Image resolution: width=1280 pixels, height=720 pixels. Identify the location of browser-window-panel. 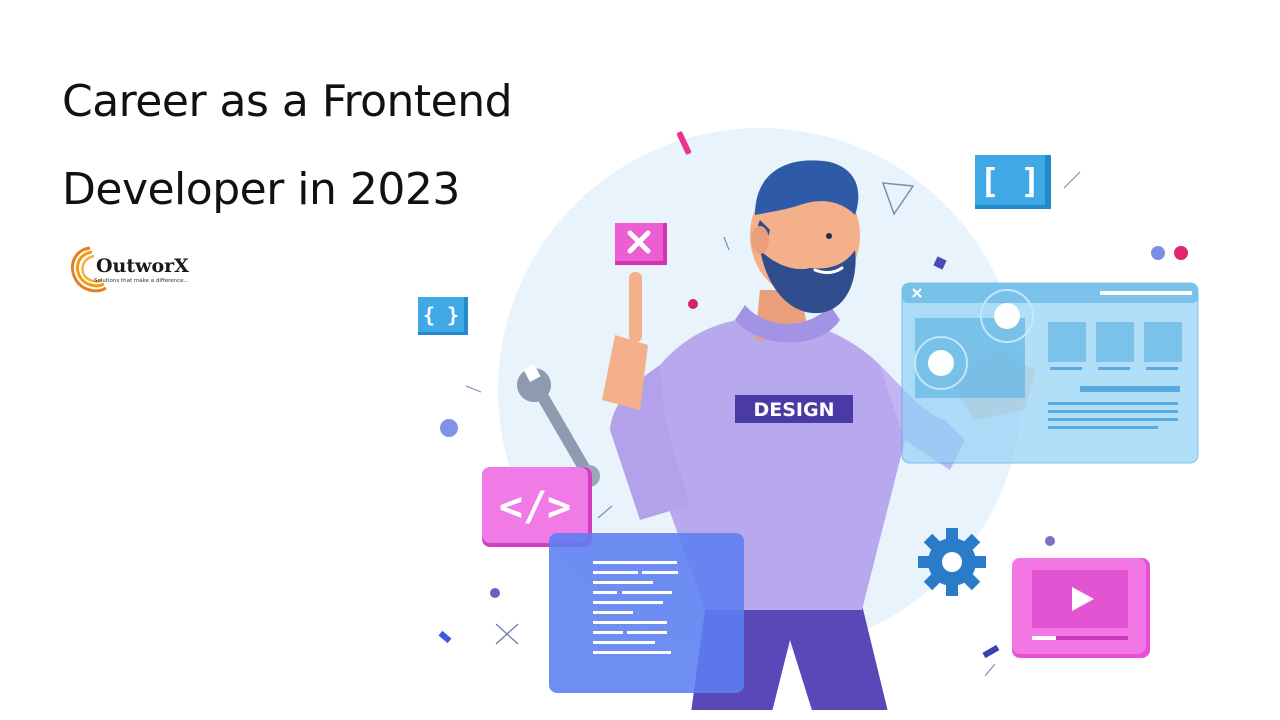
(1050, 373).